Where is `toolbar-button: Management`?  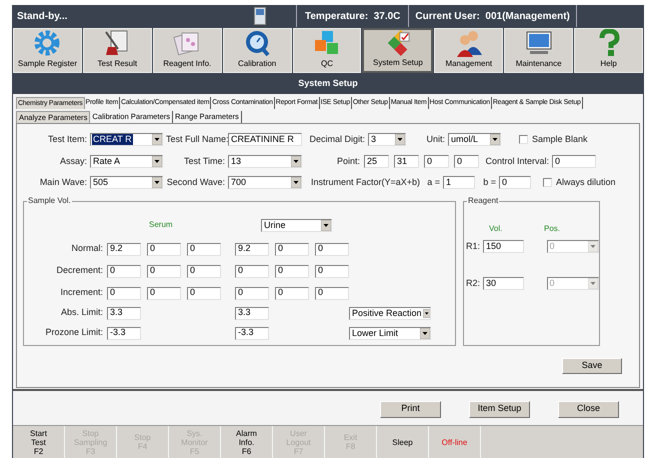
toolbar-button: Management is located at coordinates (469, 50).